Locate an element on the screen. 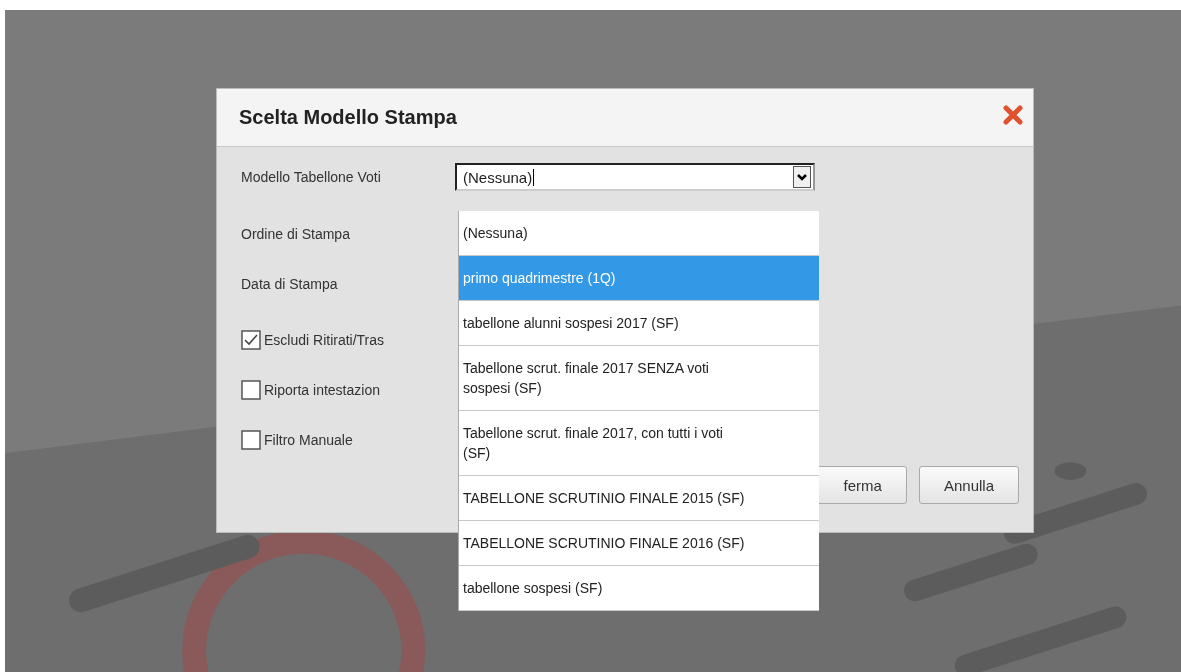 The height and width of the screenshot is (672, 1181). checkbox-label: Filtro Manuale is located at coordinates (308, 440).